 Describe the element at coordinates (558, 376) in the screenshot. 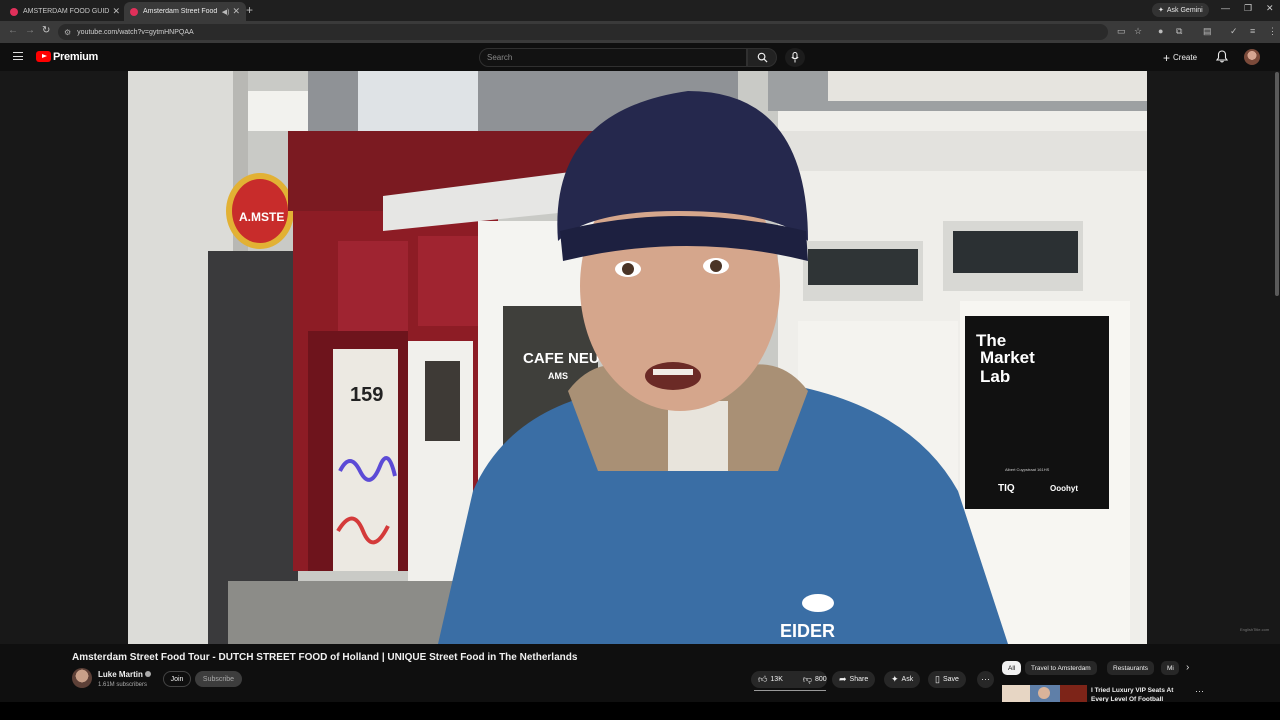

I see `cafe-sub-text: AMS` at that location.